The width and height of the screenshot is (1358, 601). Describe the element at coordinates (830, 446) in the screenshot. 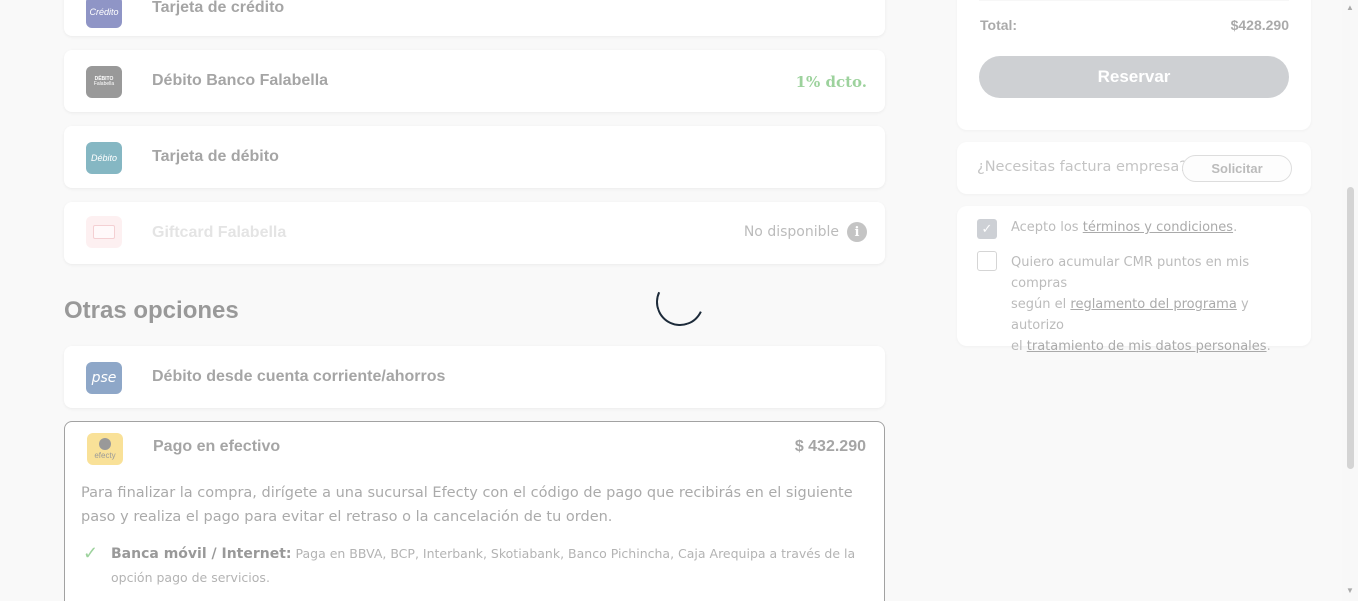

I see `efecty-price: $ 432.290` at that location.